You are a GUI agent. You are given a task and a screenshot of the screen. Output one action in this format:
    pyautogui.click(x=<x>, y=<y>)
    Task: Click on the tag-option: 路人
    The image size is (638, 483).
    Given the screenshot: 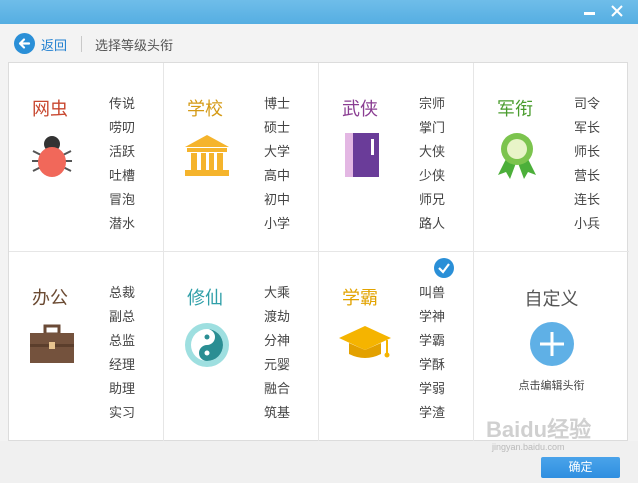 What is the action you would take?
    pyautogui.click(x=432, y=228)
    